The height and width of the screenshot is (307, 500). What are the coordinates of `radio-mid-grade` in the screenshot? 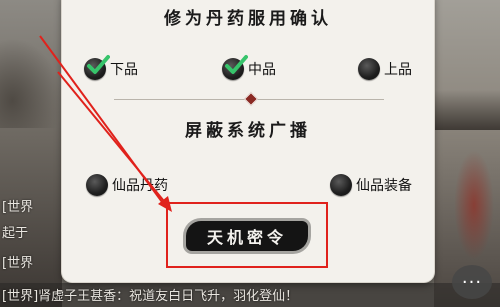 It's located at (235, 67).